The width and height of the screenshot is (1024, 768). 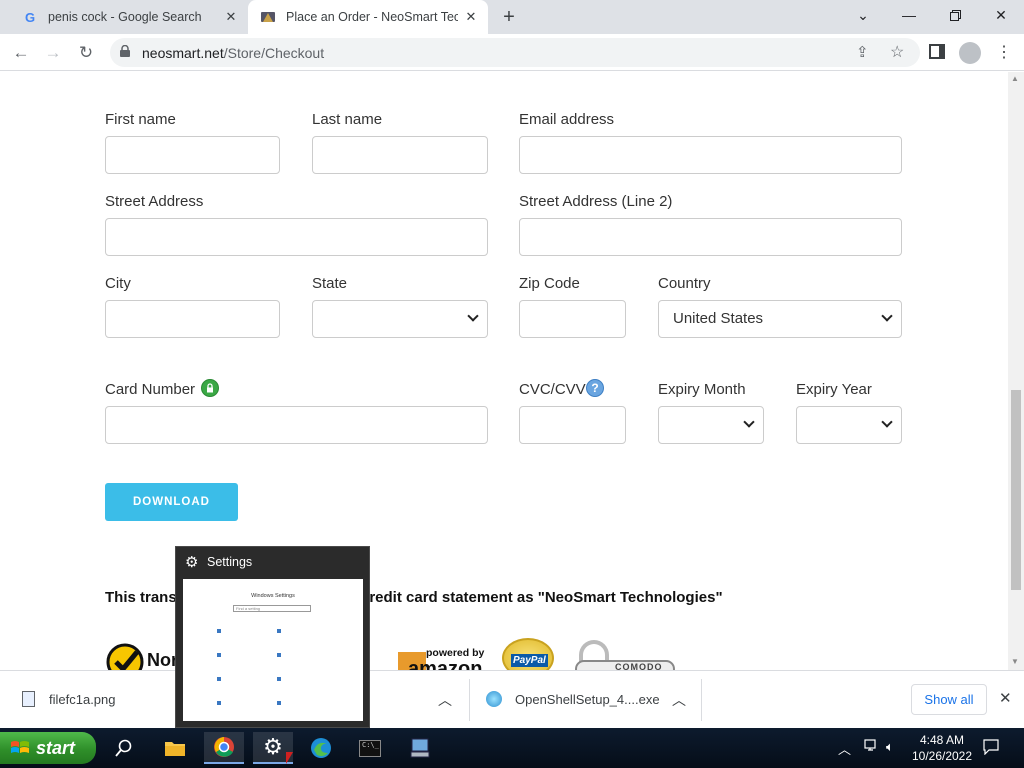 What do you see at coordinates (949, 699) in the screenshot?
I see `show-all-button: Show all` at bounding box center [949, 699].